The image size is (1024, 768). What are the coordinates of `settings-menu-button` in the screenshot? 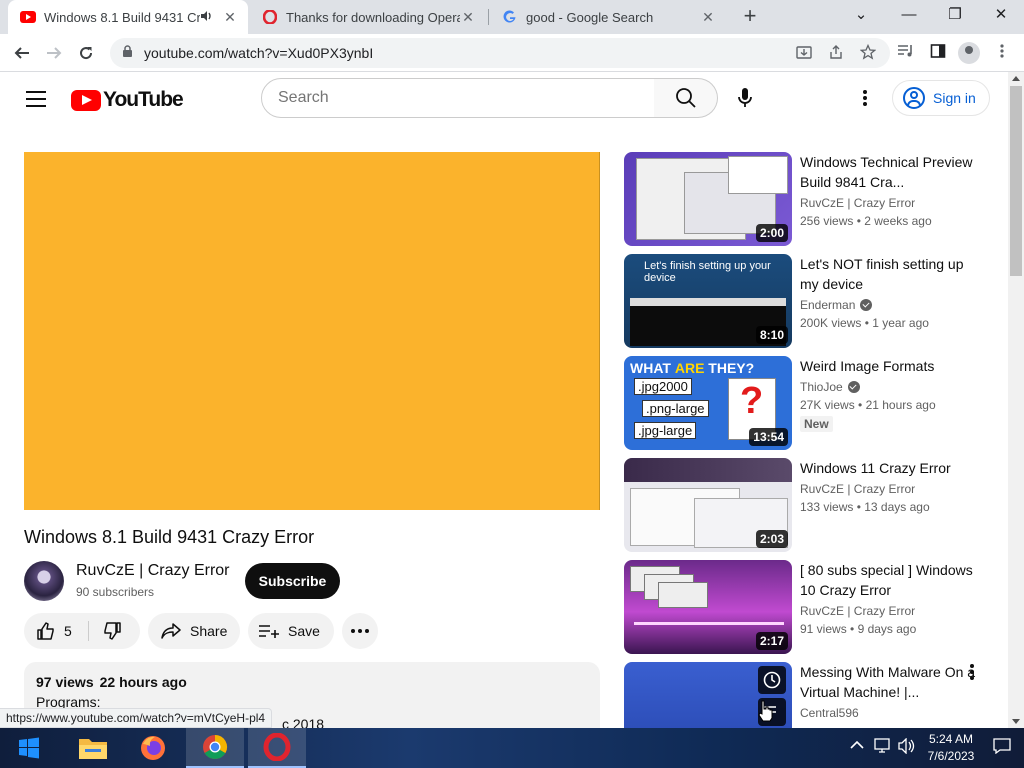 It's located at (865, 98).